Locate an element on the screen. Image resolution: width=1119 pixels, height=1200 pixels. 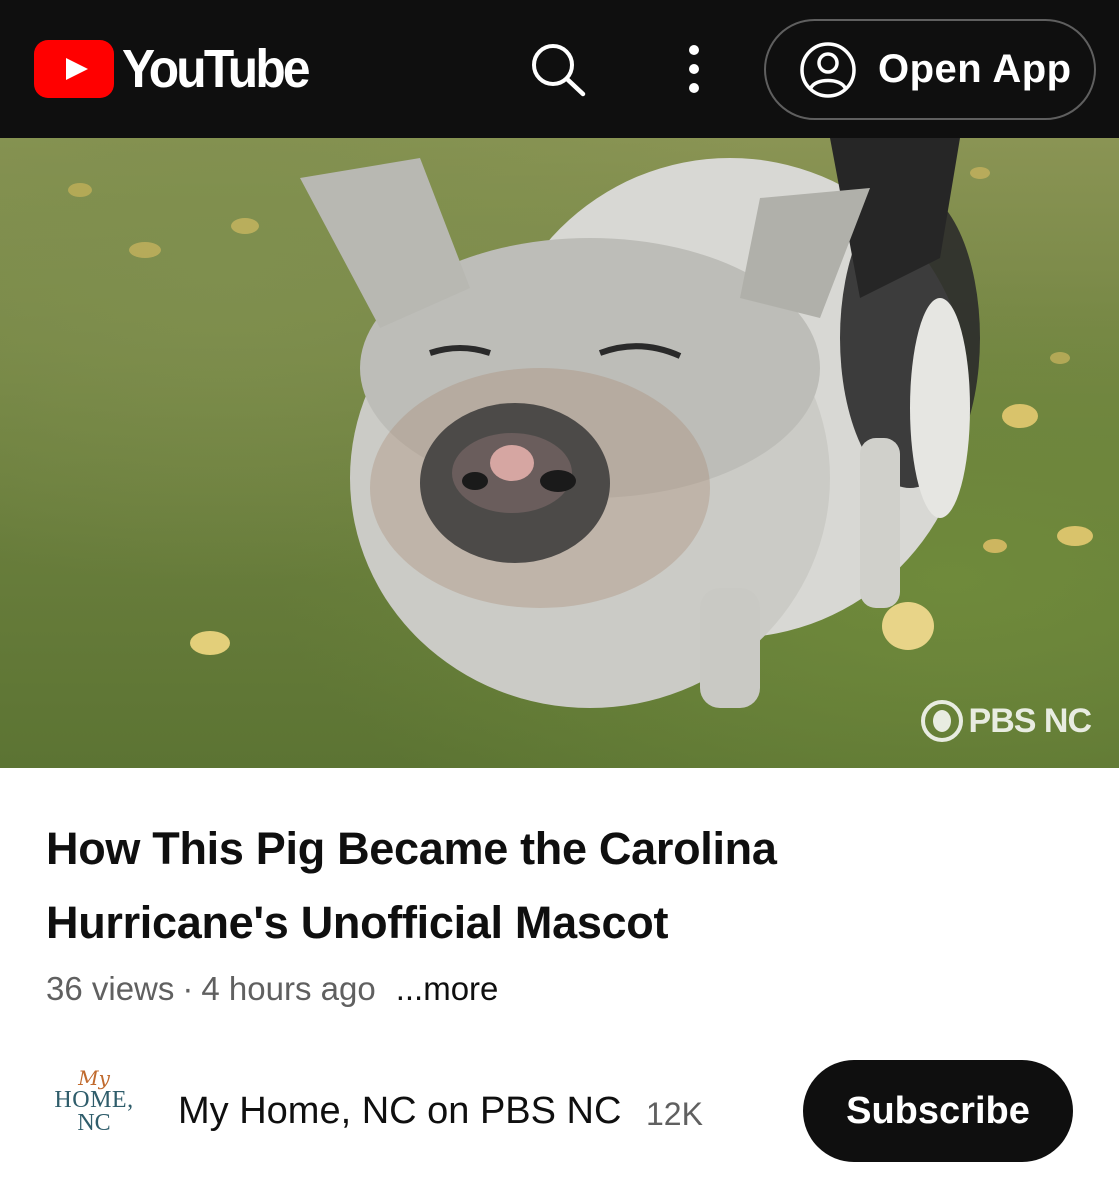
avatar-text-my: My is located at coordinates (94, 1078).